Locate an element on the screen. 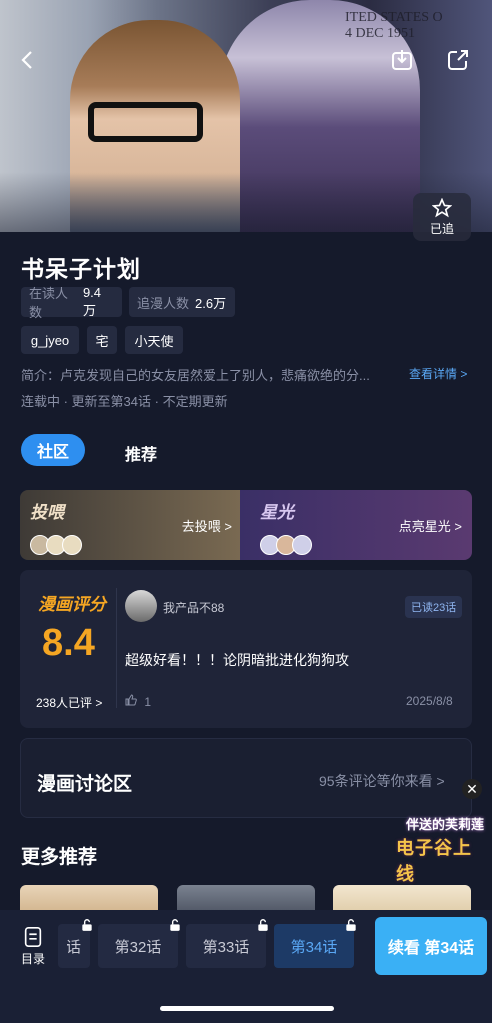  tag-genre: 宅 is located at coordinates (102, 340).